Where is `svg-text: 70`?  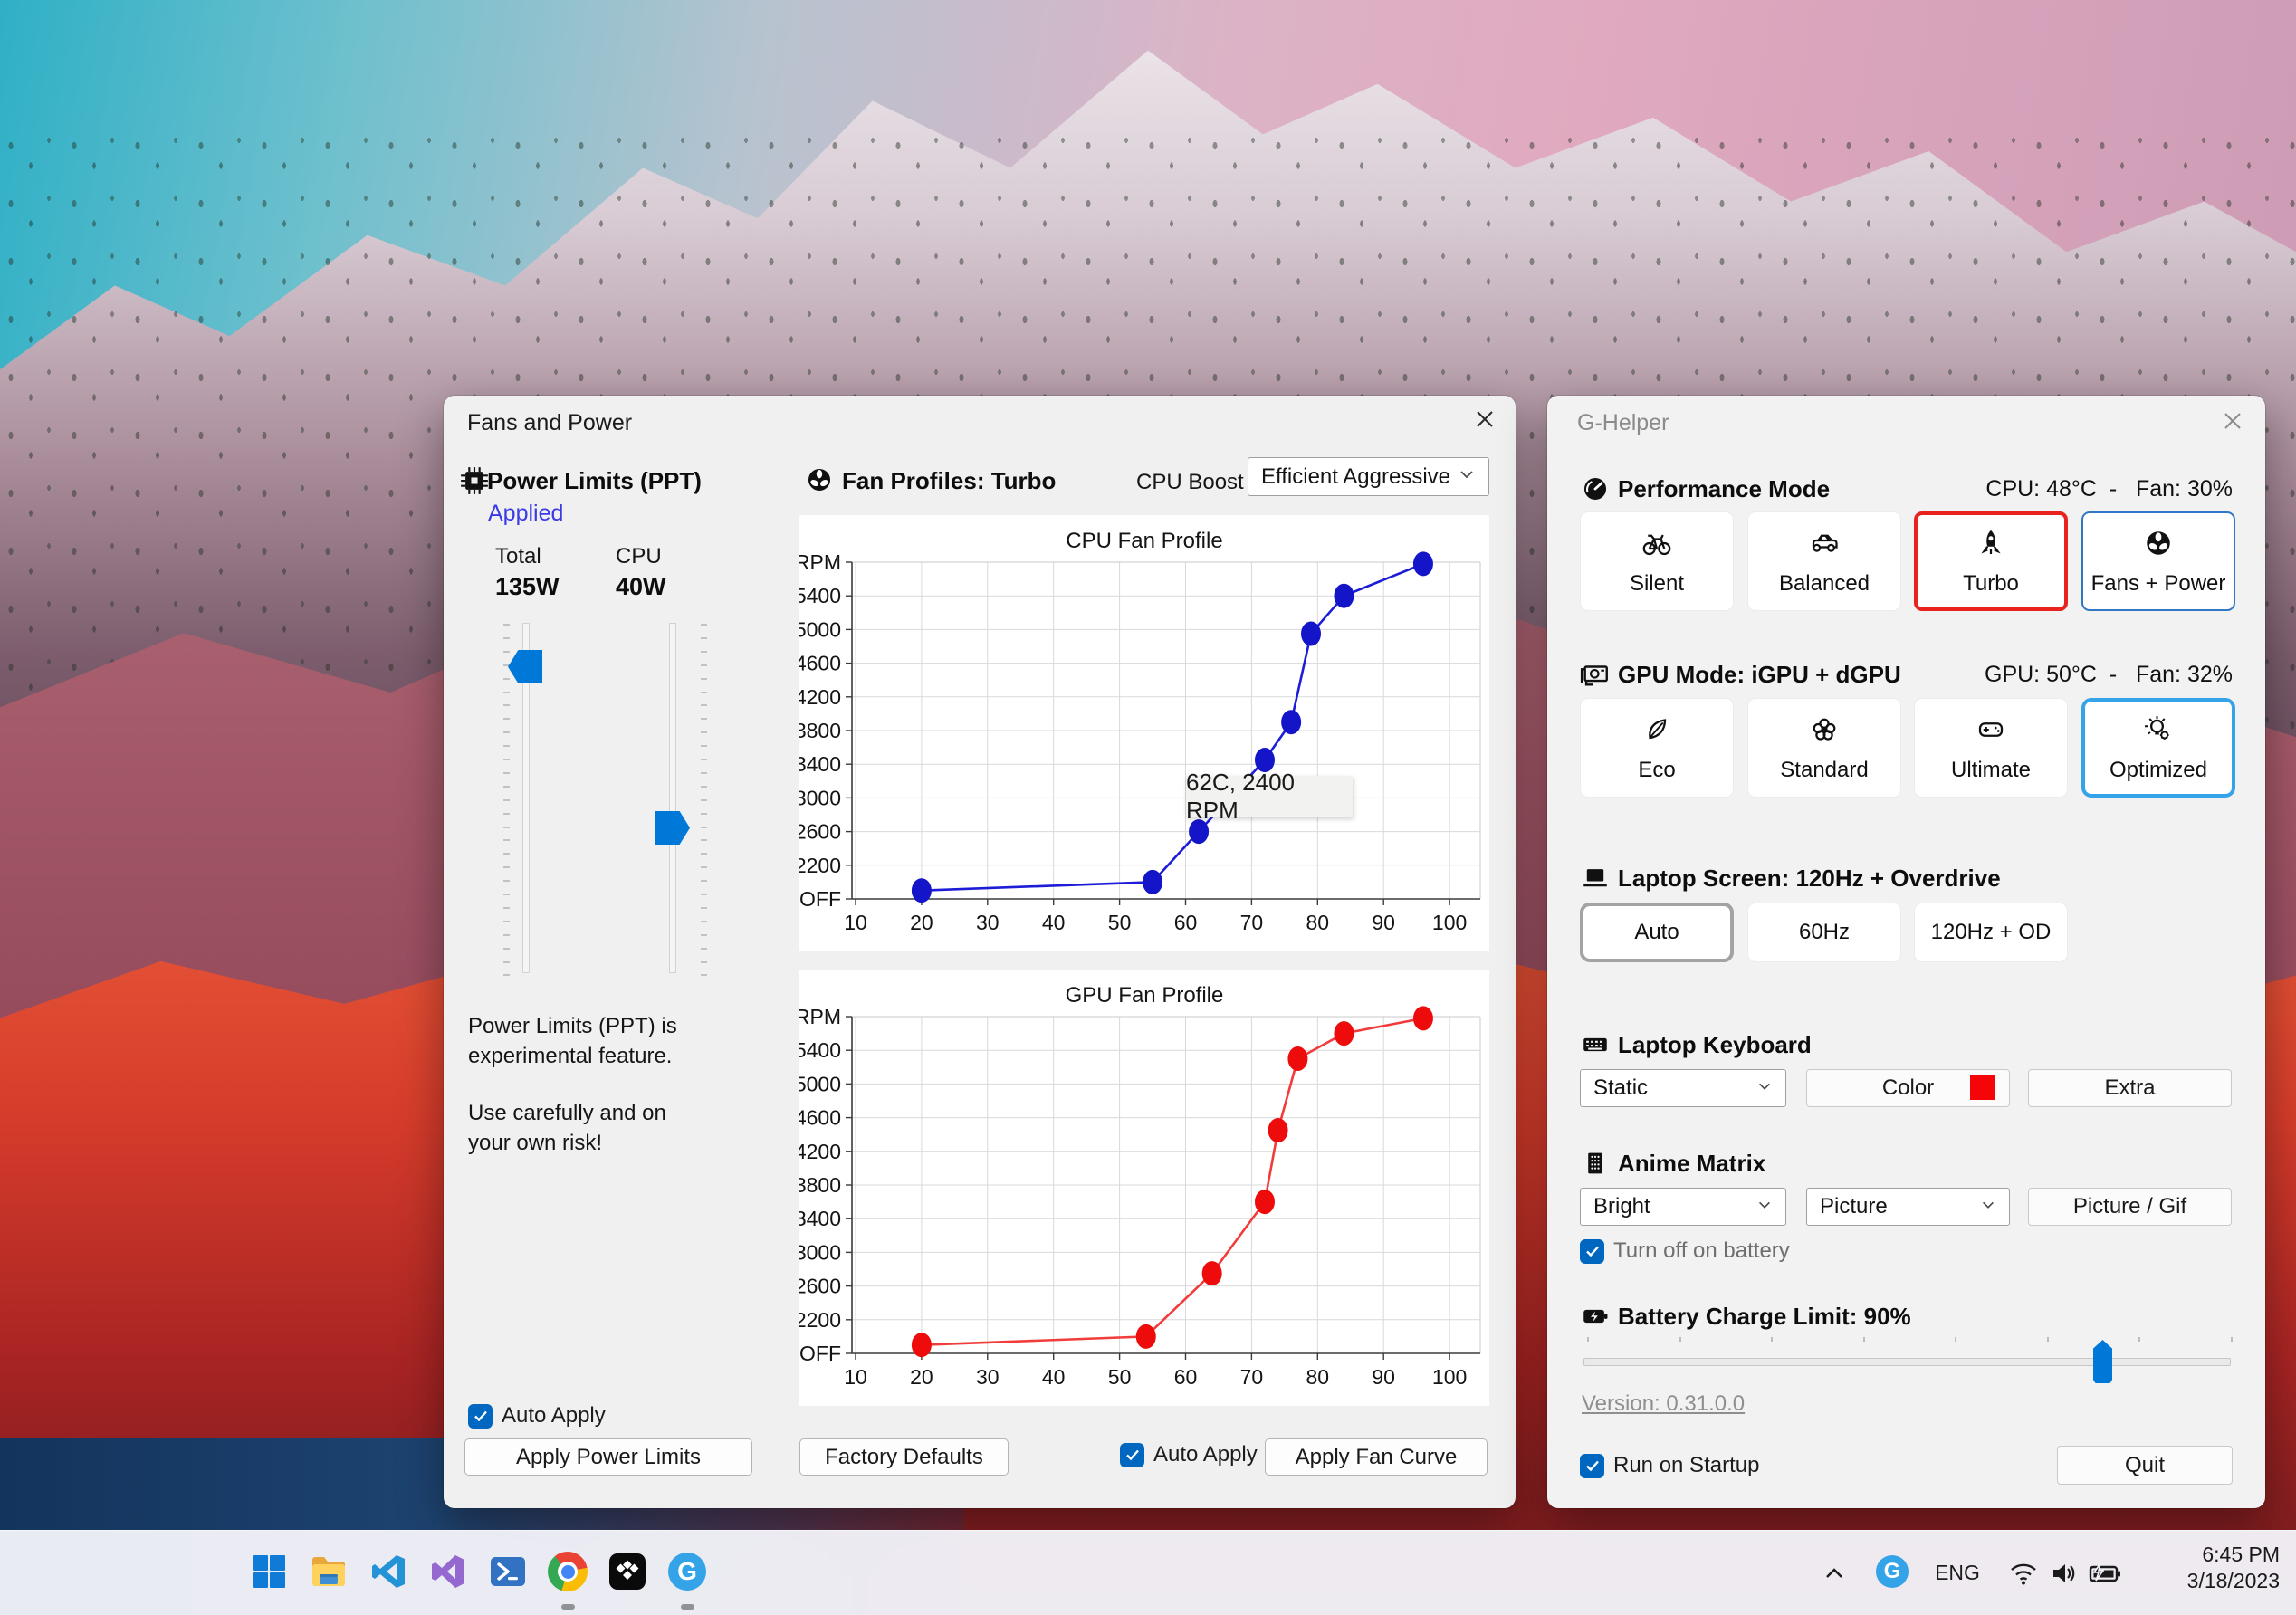
svg-text: 70 is located at coordinates (1252, 922).